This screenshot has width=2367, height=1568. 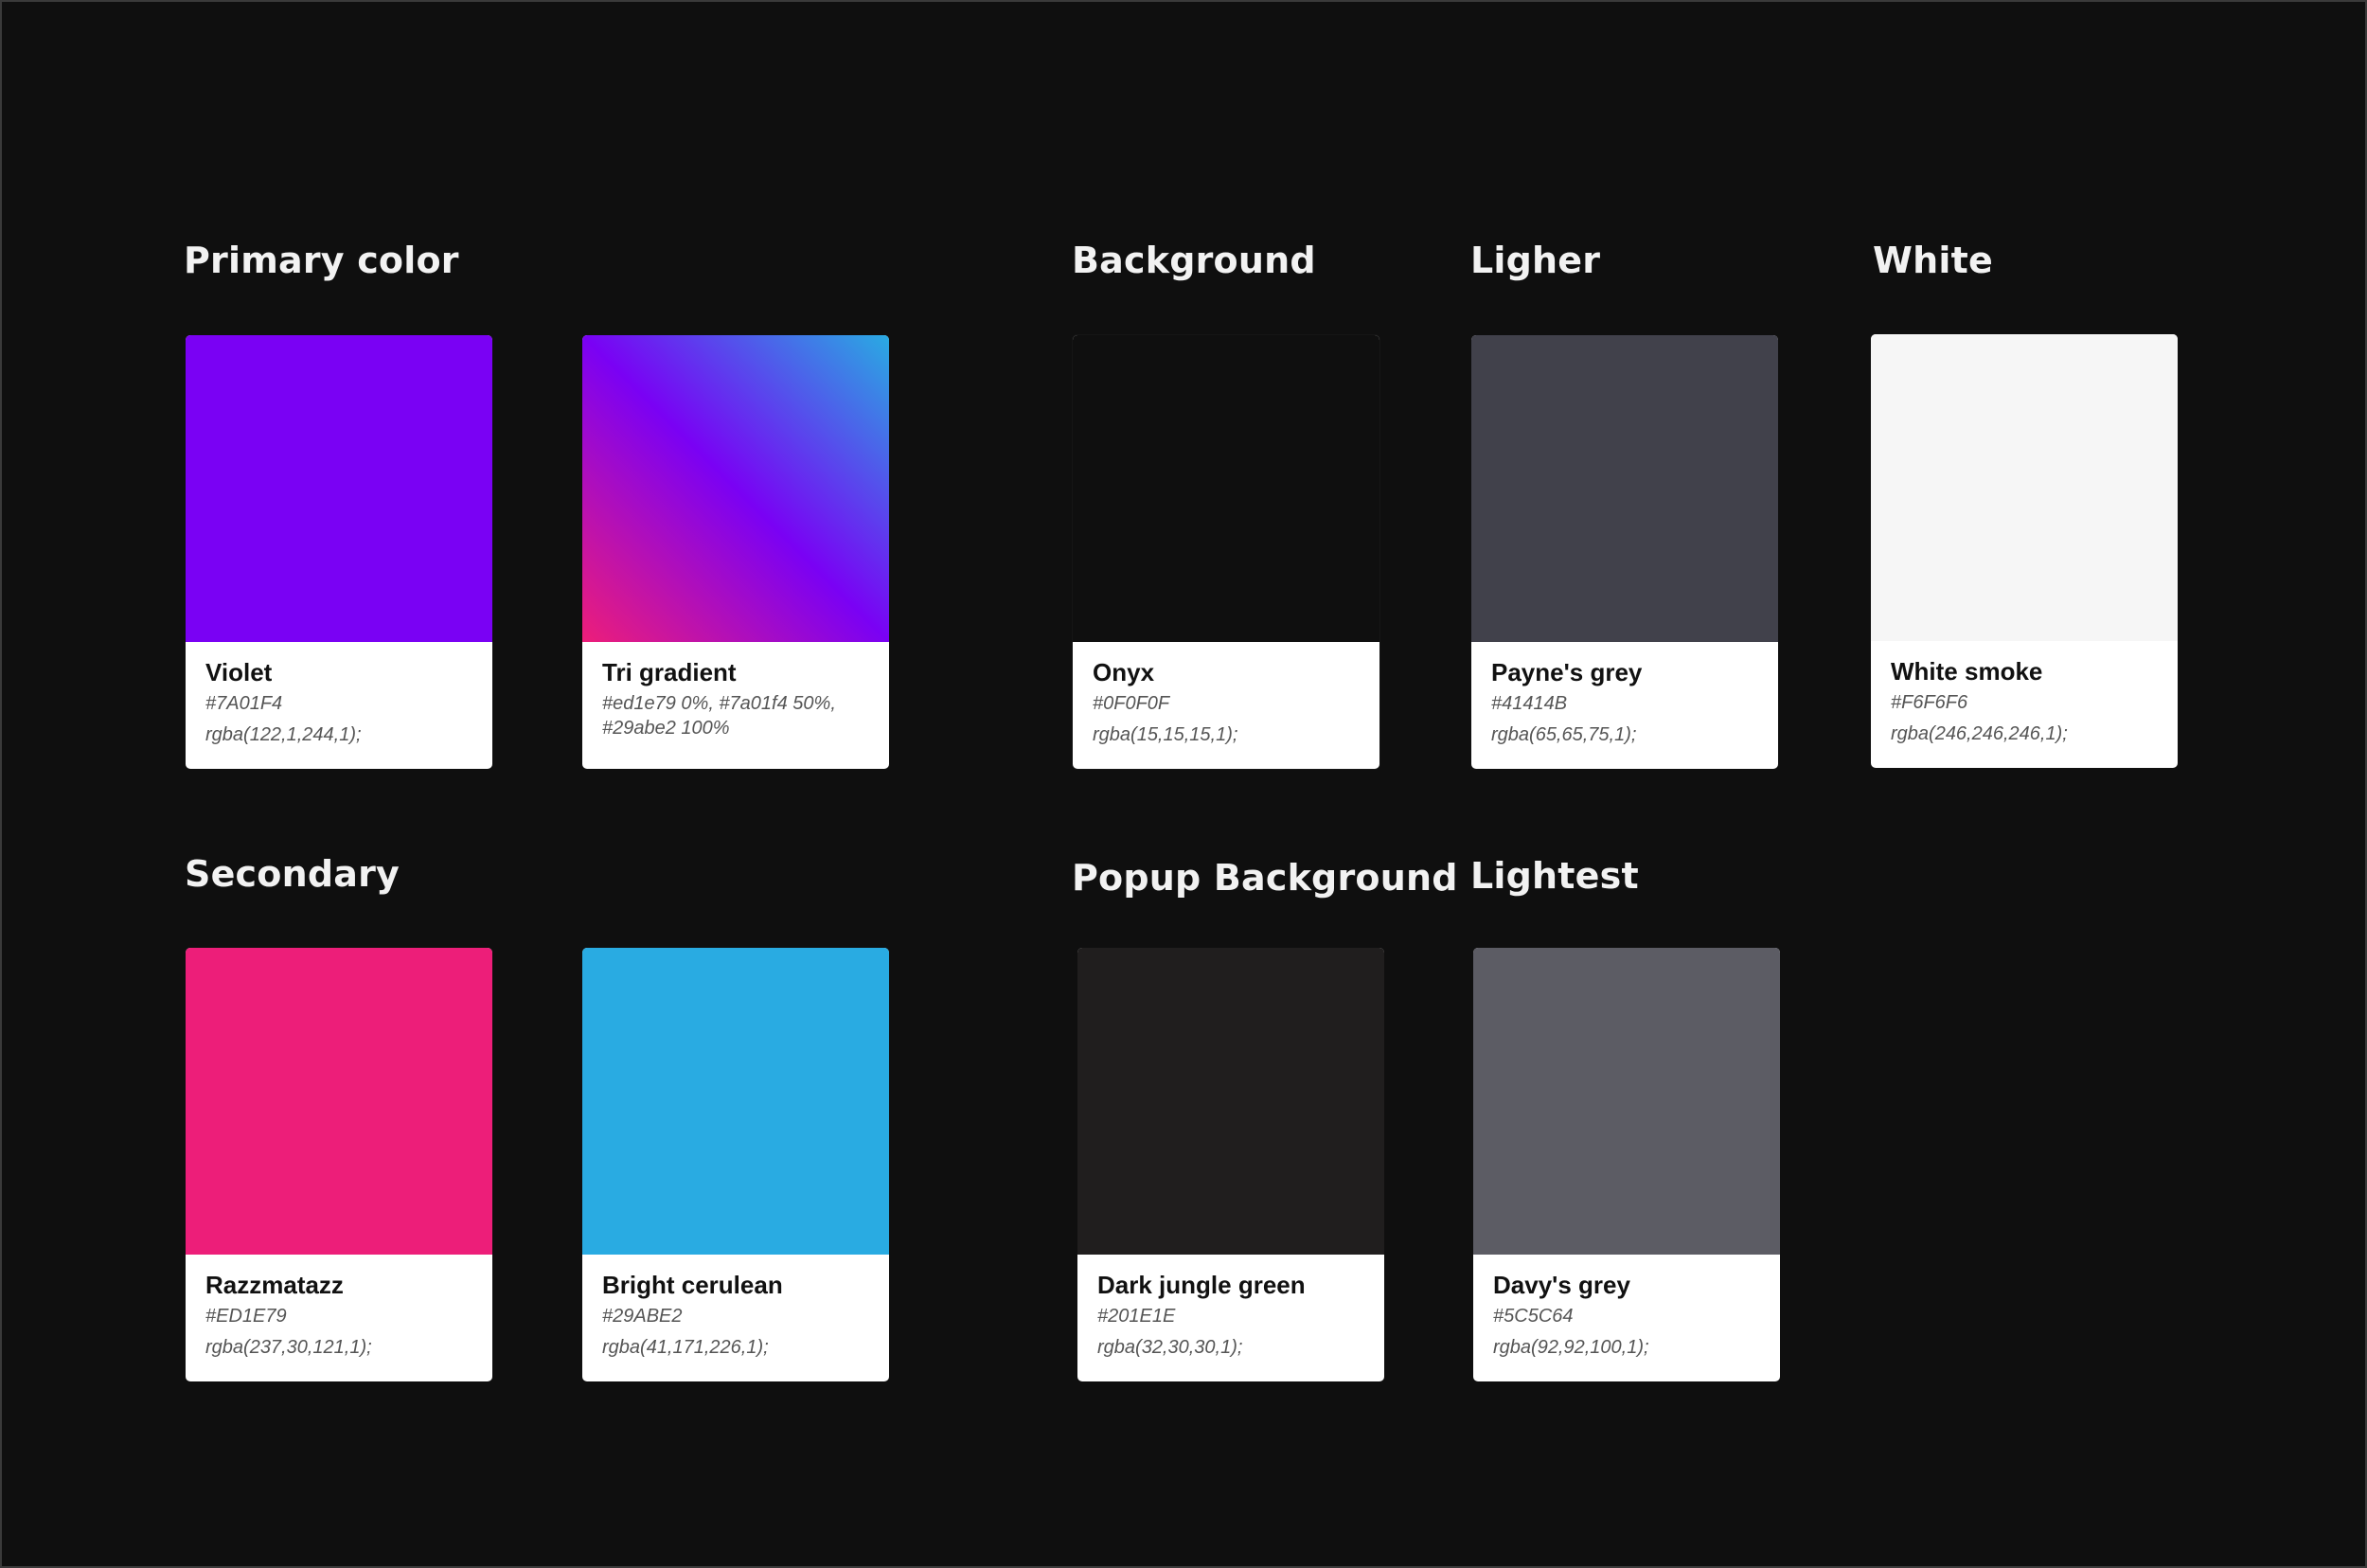 I want to click on color-hex: #F6F6F6, so click(x=1929, y=702).